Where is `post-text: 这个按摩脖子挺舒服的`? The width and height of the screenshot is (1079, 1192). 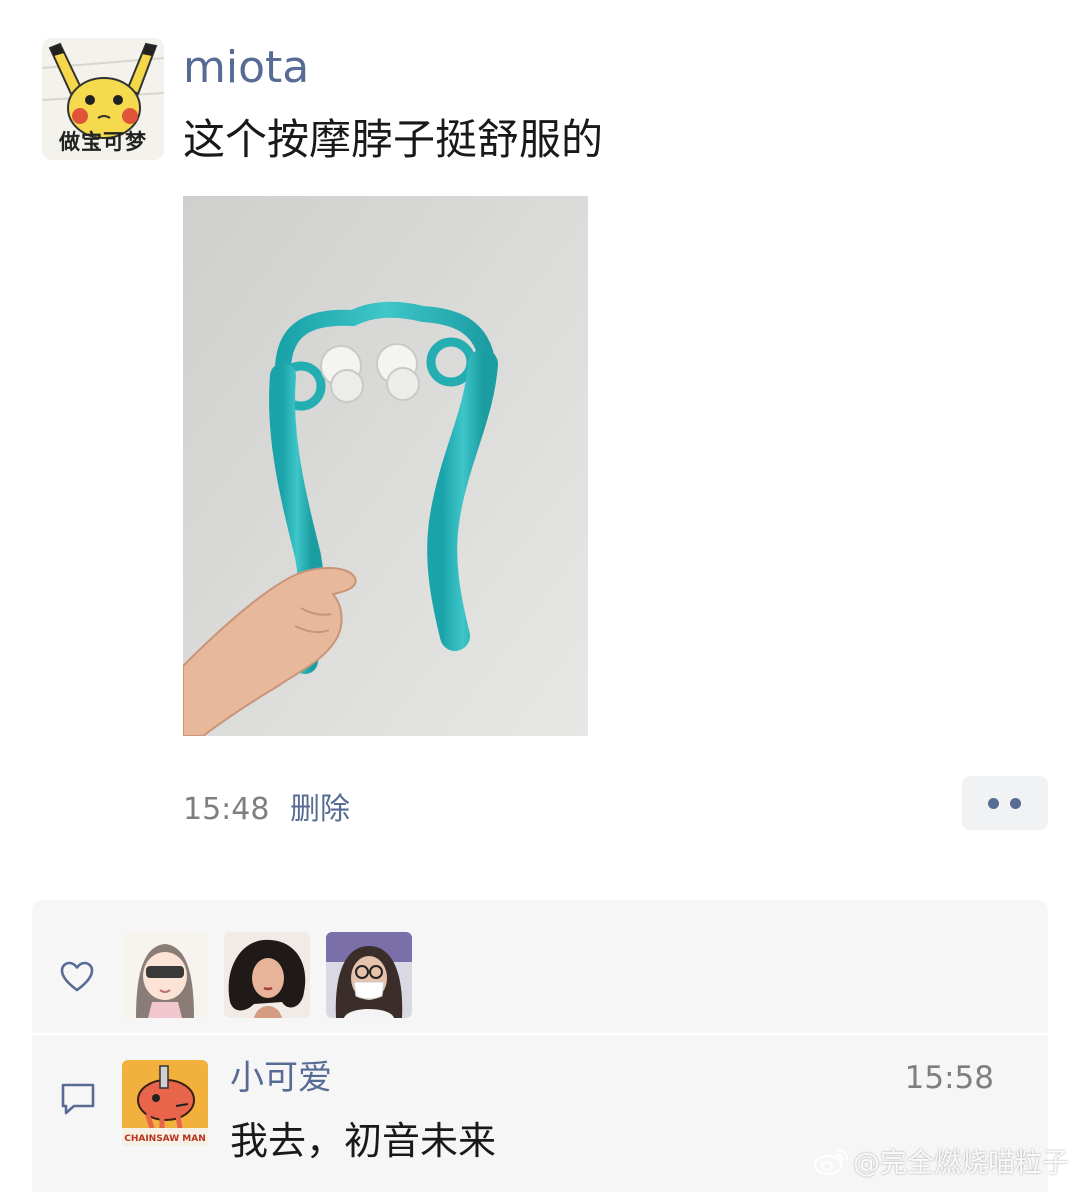
post-text: 这个按摩脖子挺舒服的 is located at coordinates (393, 139).